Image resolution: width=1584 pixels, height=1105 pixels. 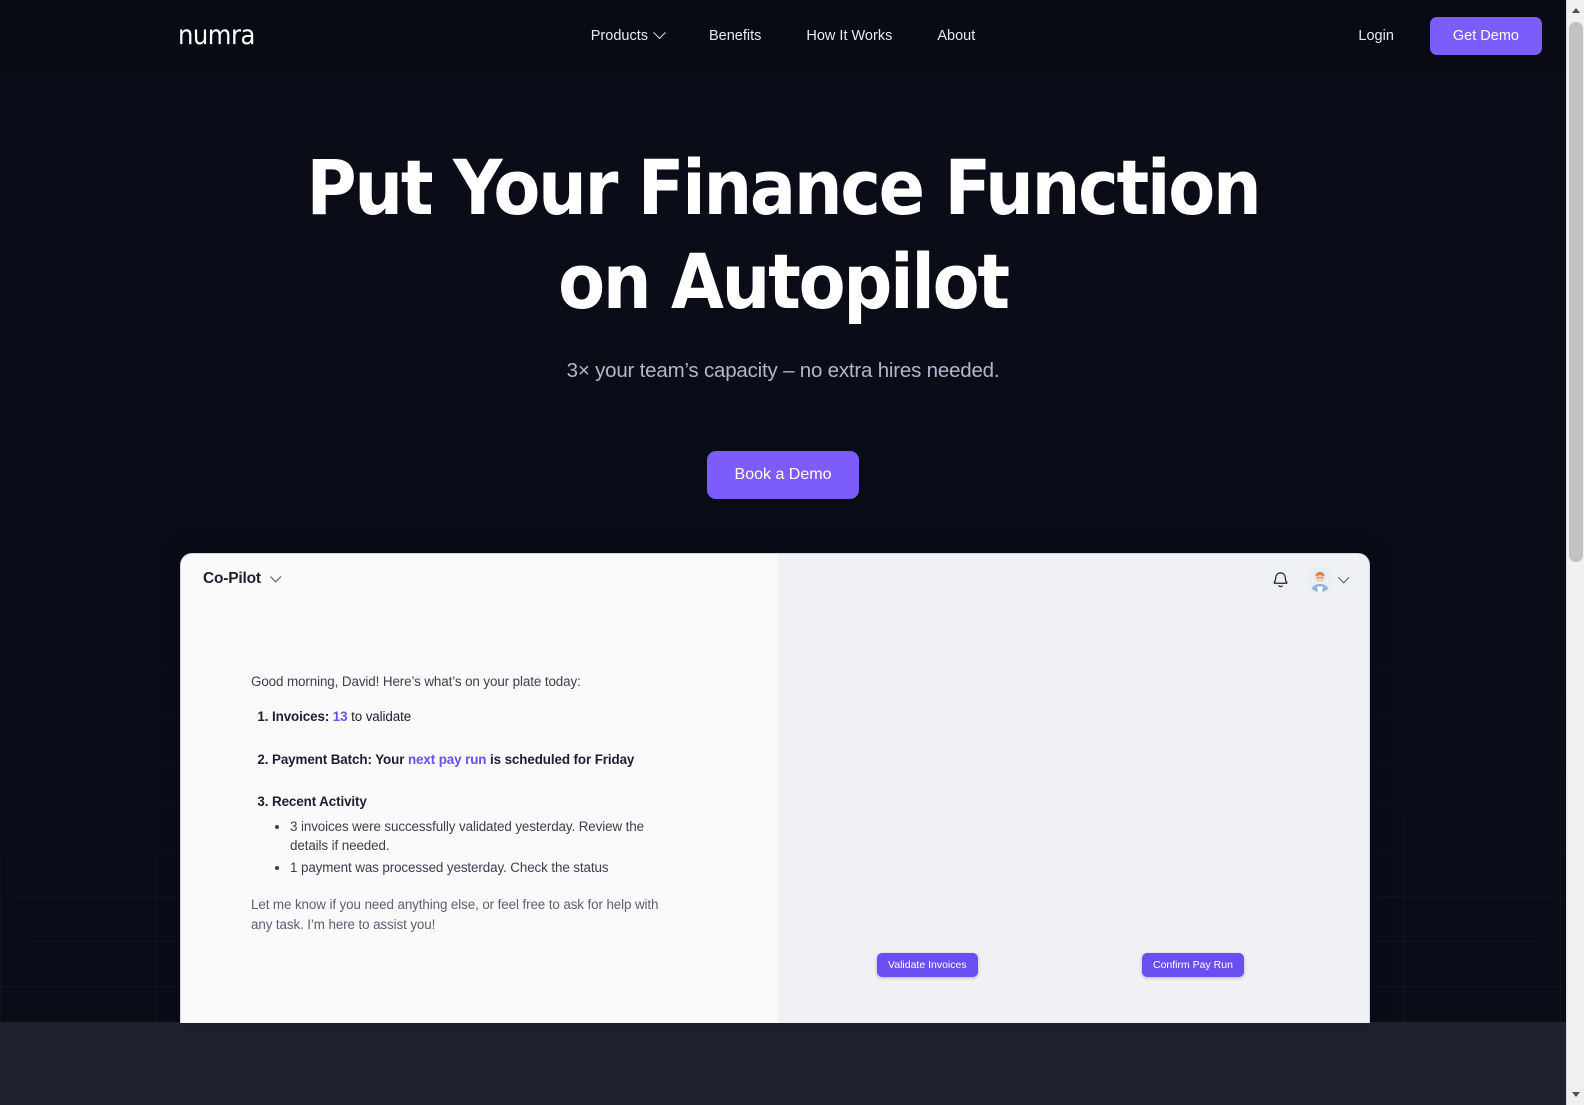 I want to click on scroll-down-arrow-icon, so click(x=1576, y=1094).